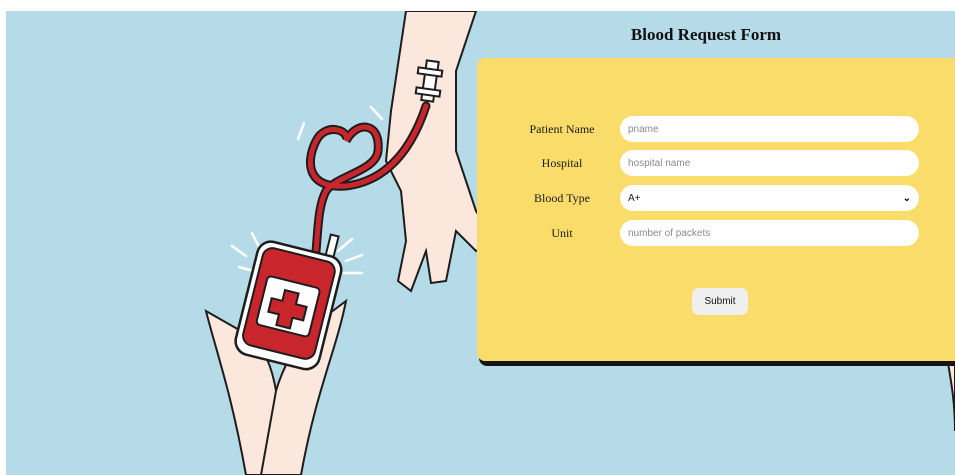 This screenshot has width=955, height=475. I want to click on patient-name-row: Patient Name, so click(542, 129).